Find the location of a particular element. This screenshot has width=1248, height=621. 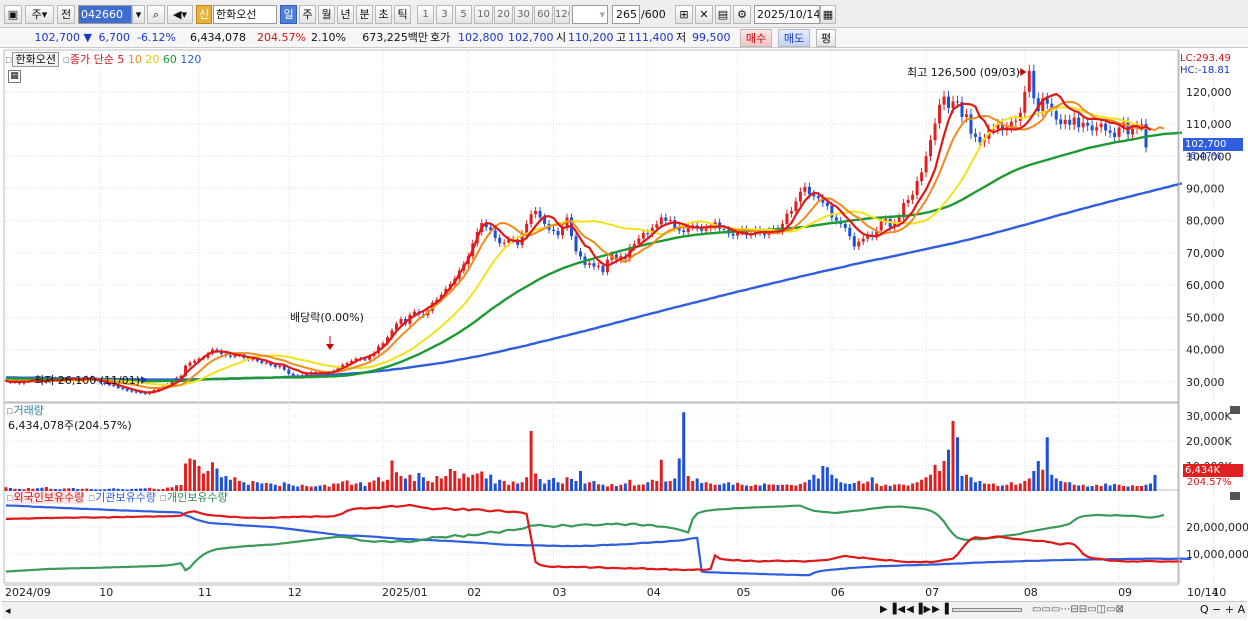

volume-panel-close is located at coordinates (1235, 410).